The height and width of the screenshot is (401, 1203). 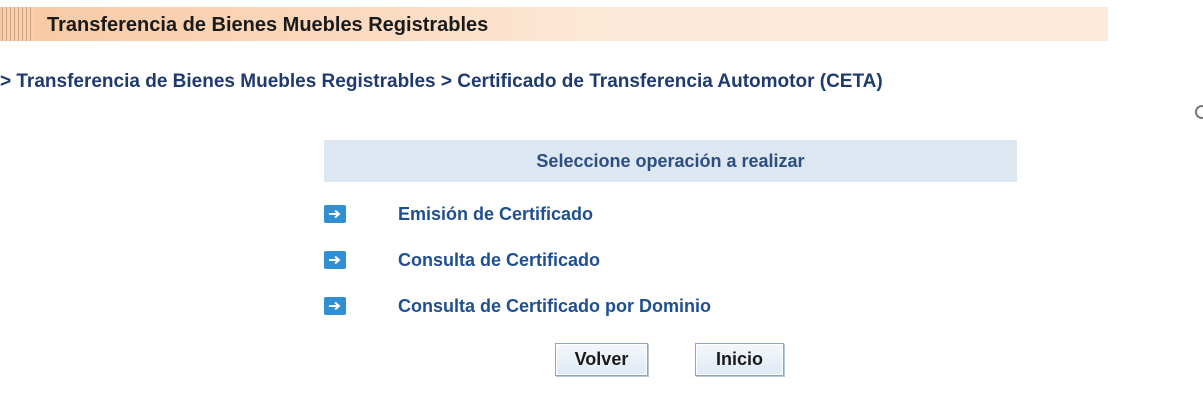 What do you see at coordinates (601, 359) in the screenshot?
I see `back-button: Volver` at bounding box center [601, 359].